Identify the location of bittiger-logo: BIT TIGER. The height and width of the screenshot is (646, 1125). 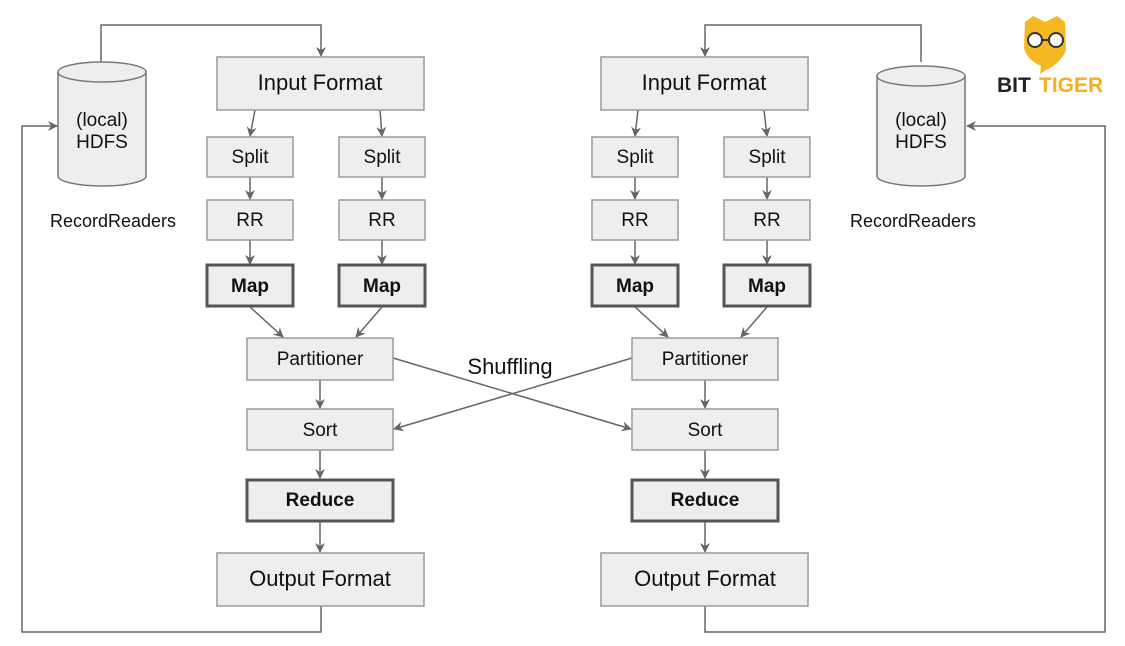
(1050, 56).